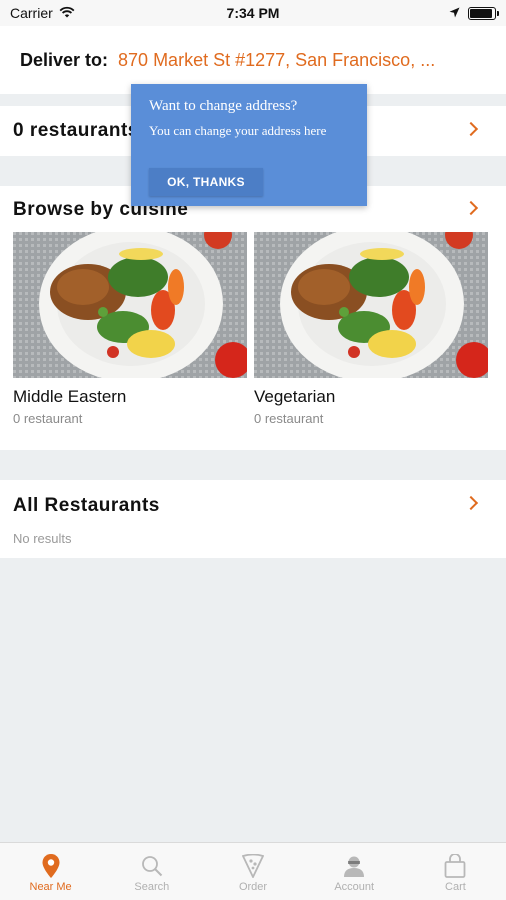  What do you see at coordinates (253, 519) in the screenshot?
I see `all-restaurants-section: All Restaurants No results` at bounding box center [253, 519].